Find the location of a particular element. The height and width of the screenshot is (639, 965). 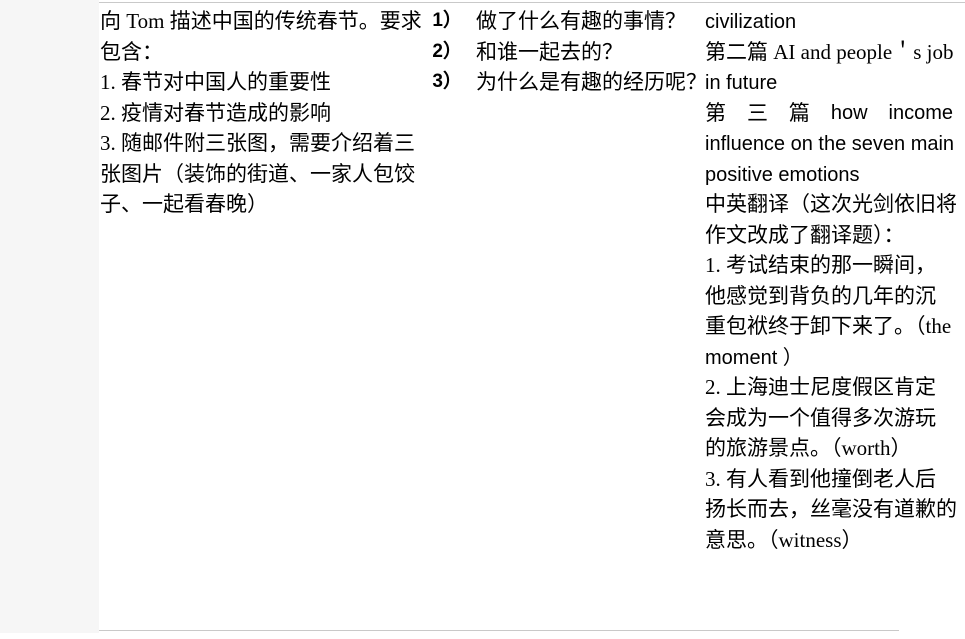

text-line: 作文改成了翻译题）： is located at coordinates (829, 235).